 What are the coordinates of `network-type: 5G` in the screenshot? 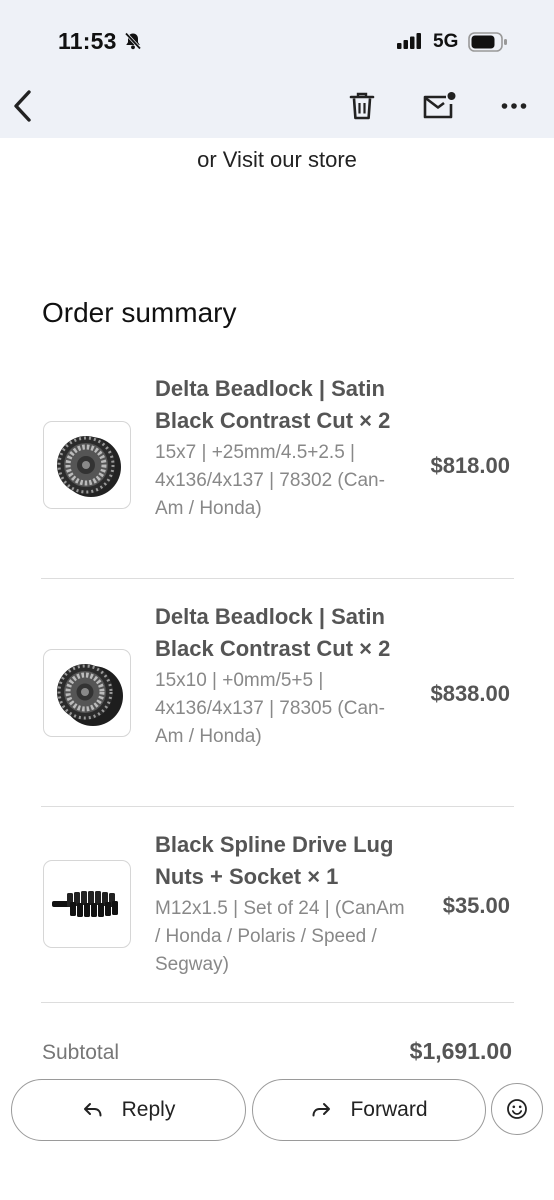 It's located at (446, 41).